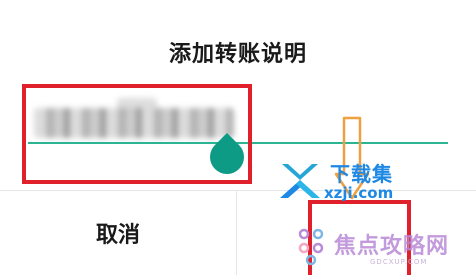 Image resolution: width=476 pixels, height=275 pixels. Describe the element at coordinates (359, 193) in the screenshot. I see `xzji-watermark-url: xzji.com` at that location.